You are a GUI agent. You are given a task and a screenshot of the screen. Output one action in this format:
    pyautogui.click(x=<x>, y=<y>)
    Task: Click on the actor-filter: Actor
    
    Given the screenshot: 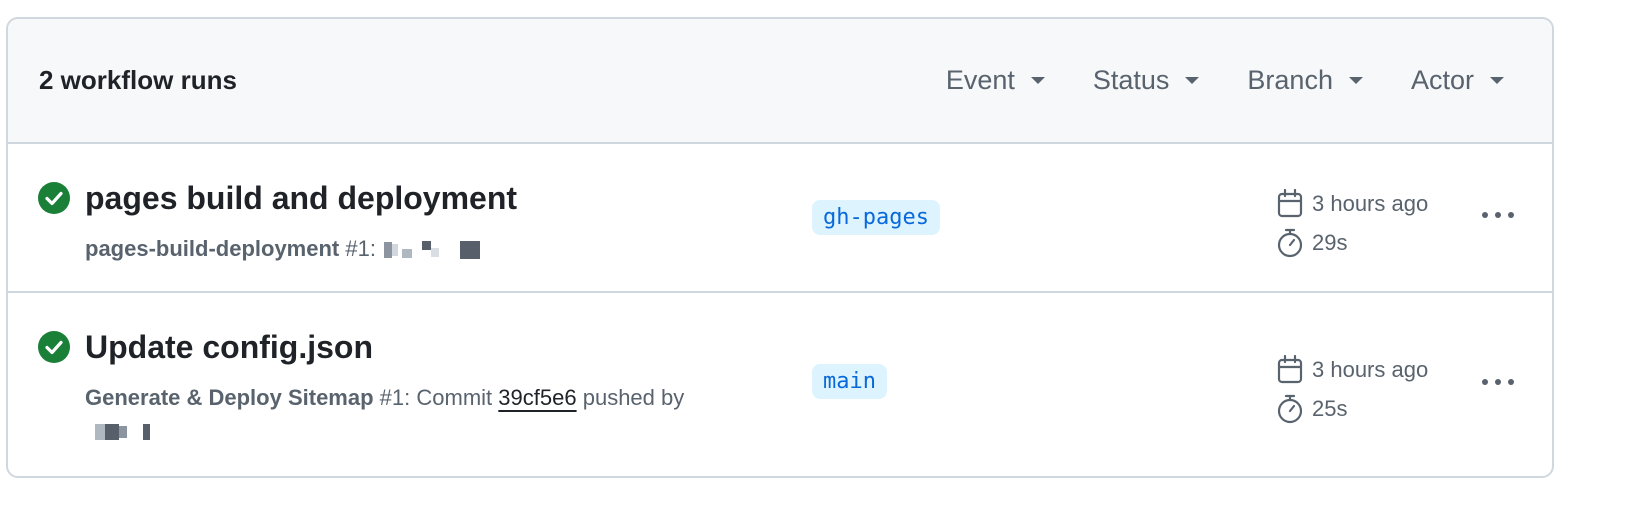 What is the action you would take?
    pyautogui.click(x=1457, y=80)
    